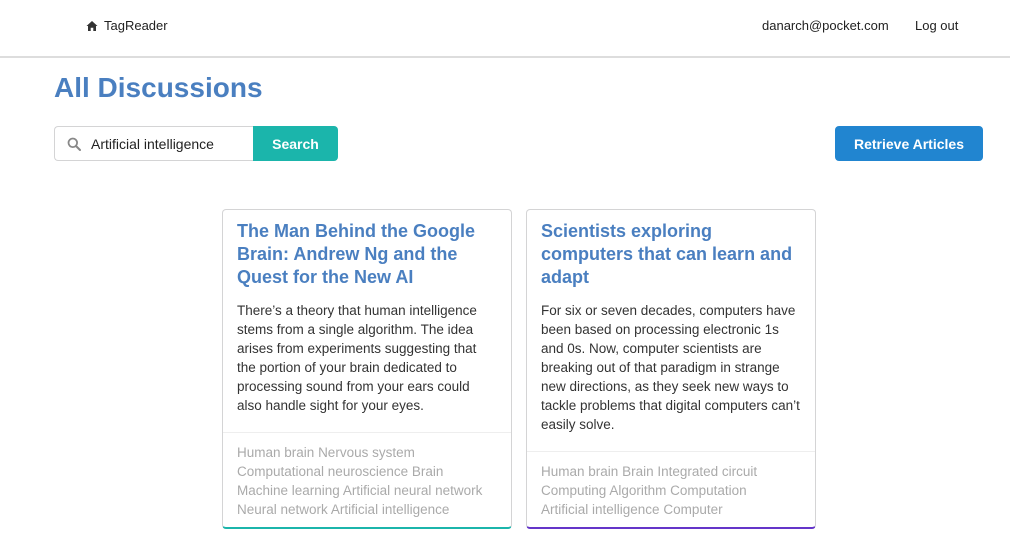 The height and width of the screenshot is (545, 1010). Describe the element at coordinates (505, 29) in the screenshot. I see `top-nav-bar: TagReader danarch@pocket.com Log out` at that location.